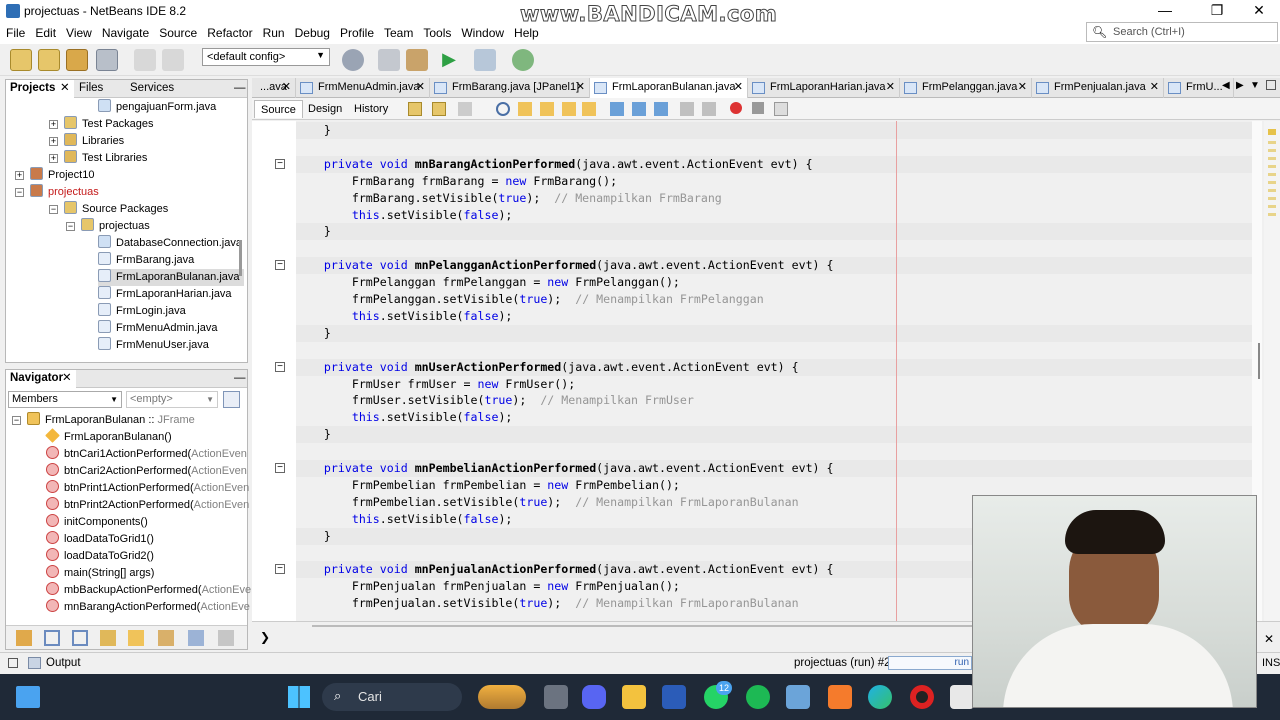 The image size is (1280, 720). Describe the element at coordinates (77, 60) in the screenshot. I see `open-project-icon` at that location.